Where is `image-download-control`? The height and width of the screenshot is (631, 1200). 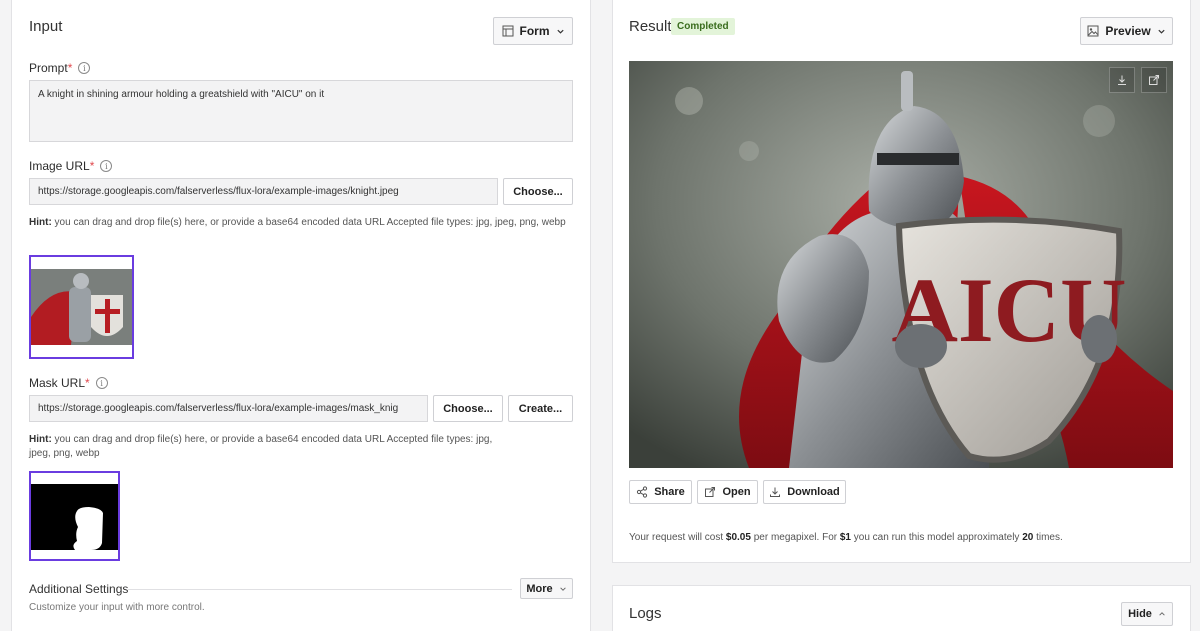 image-download-control is located at coordinates (1122, 80).